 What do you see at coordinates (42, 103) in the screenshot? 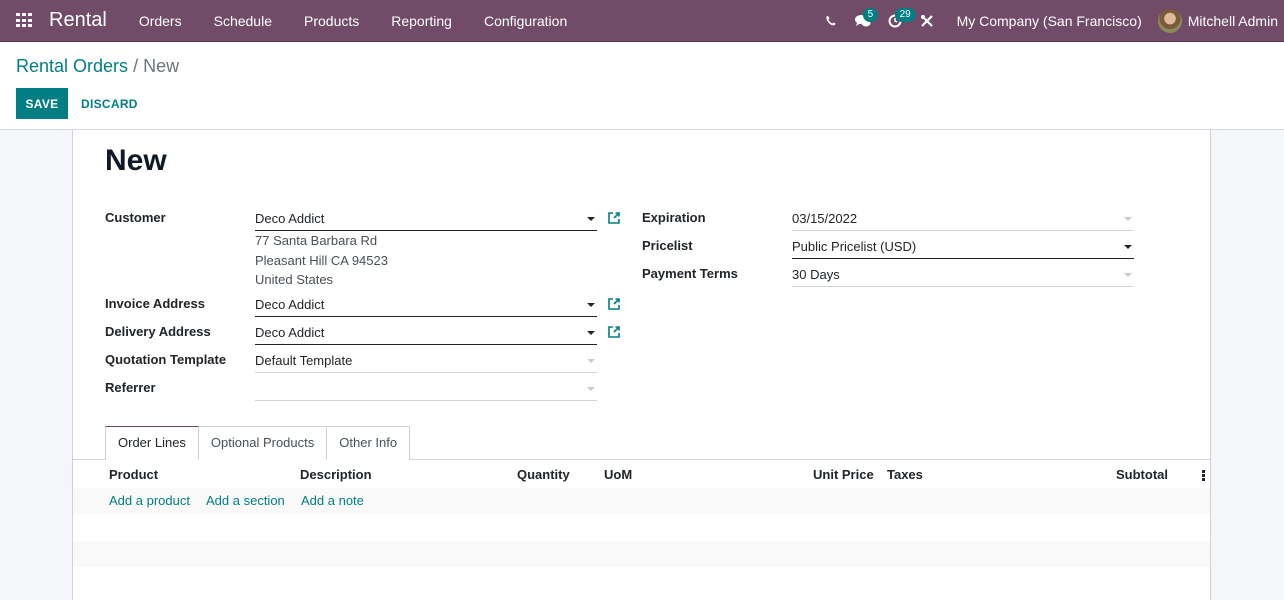
I see `save-button: SAVE` at bounding box center [42, 103].